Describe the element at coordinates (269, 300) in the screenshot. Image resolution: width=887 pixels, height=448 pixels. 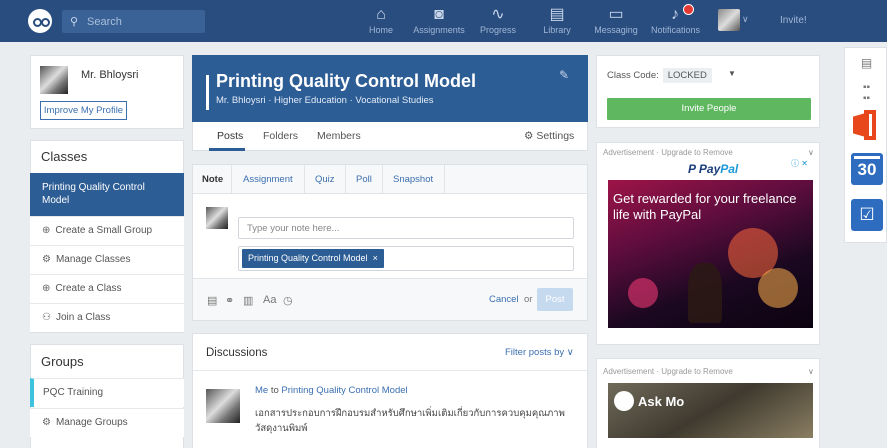
I see `format-text-icon: Aa` at that location.